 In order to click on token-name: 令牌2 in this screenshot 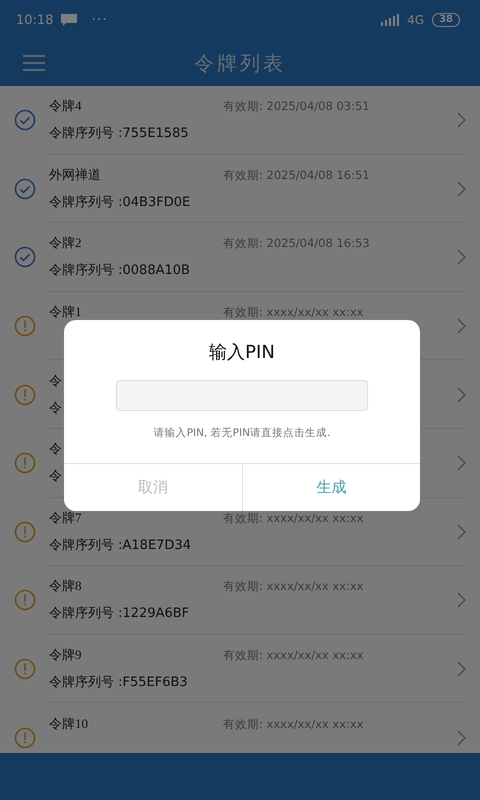, I will do `click(65, 243)`.